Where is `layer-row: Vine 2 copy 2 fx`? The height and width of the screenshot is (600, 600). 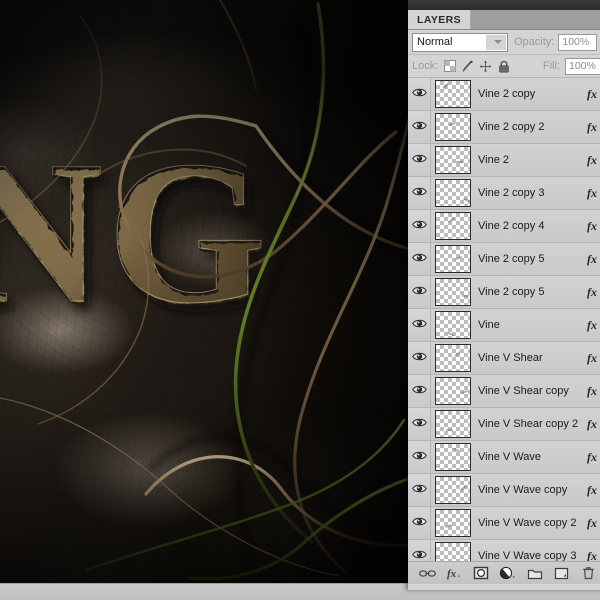 layer-row: Vine 2 copy 2 fx is located at coordinates (504, 127).